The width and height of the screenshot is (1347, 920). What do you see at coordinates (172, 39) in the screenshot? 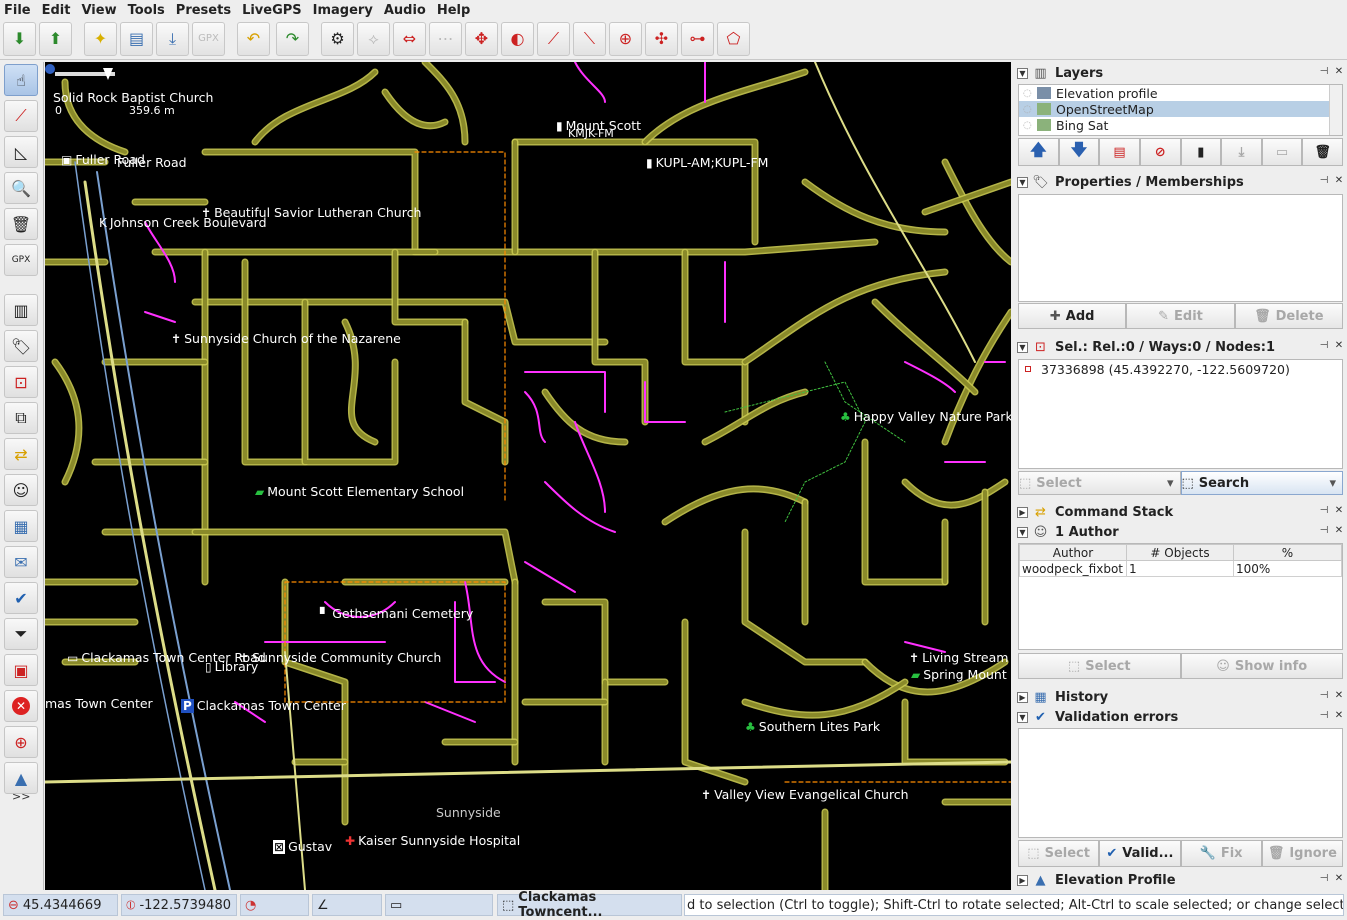
I see `save-button: ⤓` at bounding box center [172, 39].